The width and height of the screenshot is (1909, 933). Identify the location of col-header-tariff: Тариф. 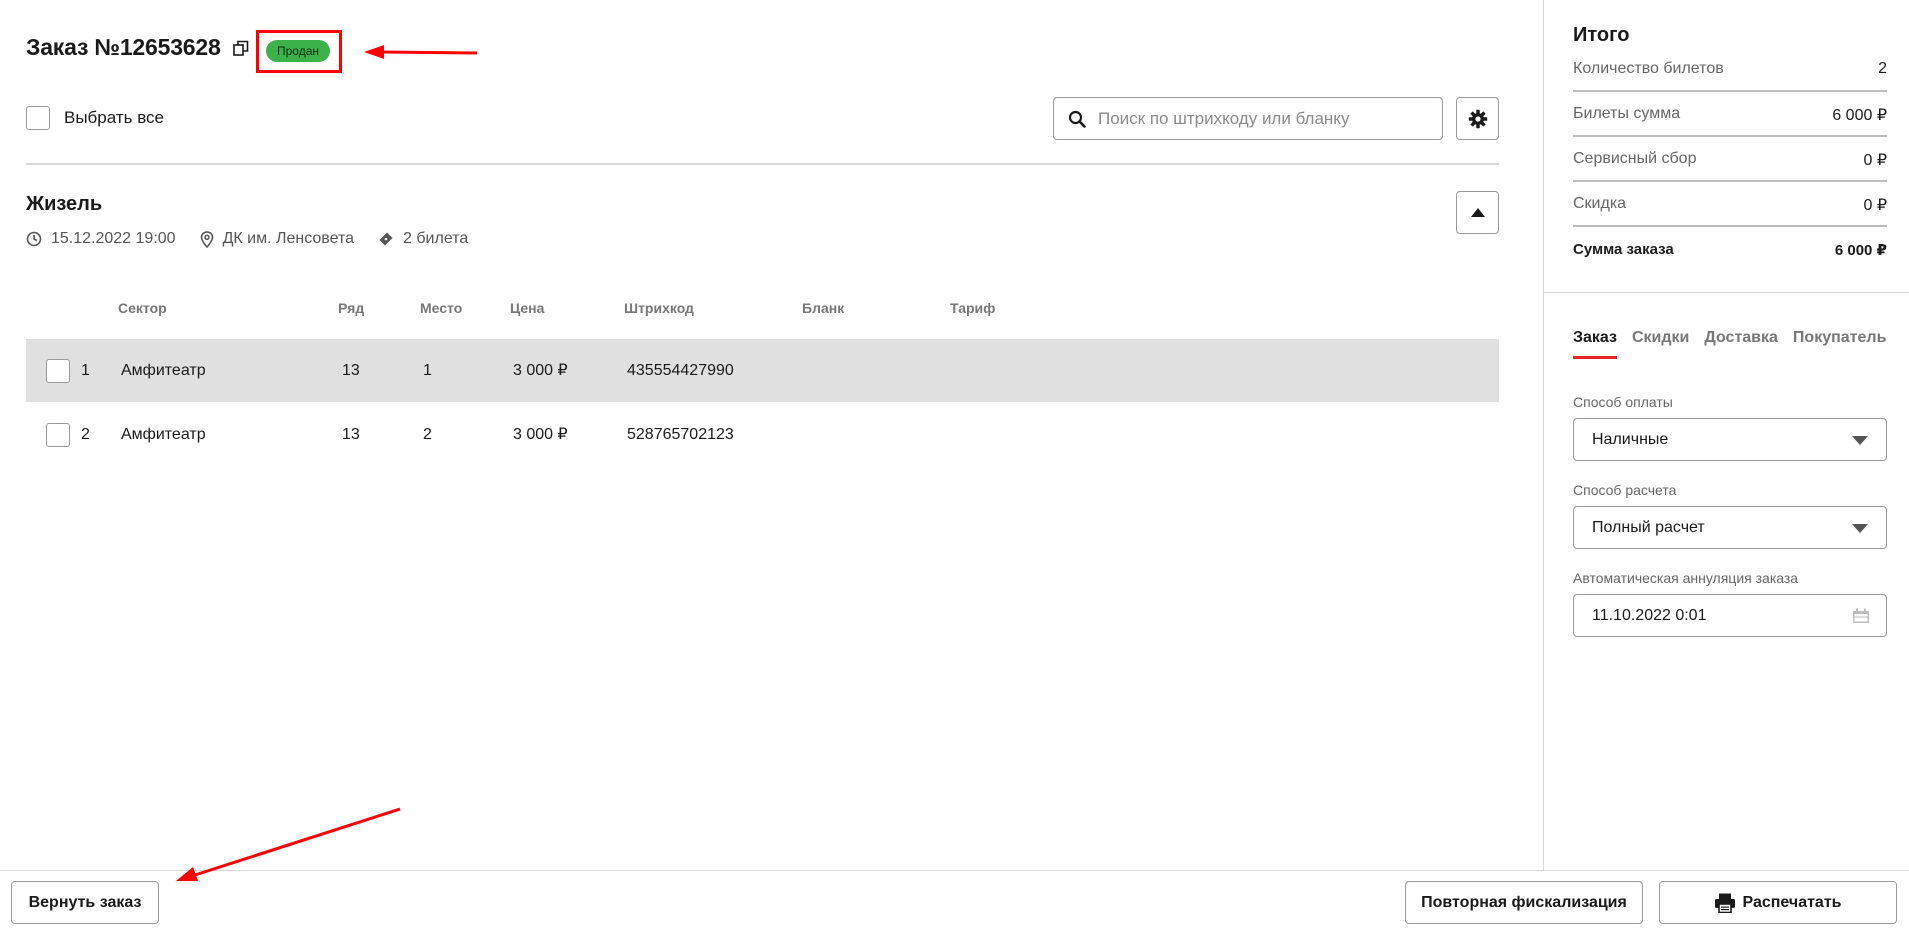
(973, 308).